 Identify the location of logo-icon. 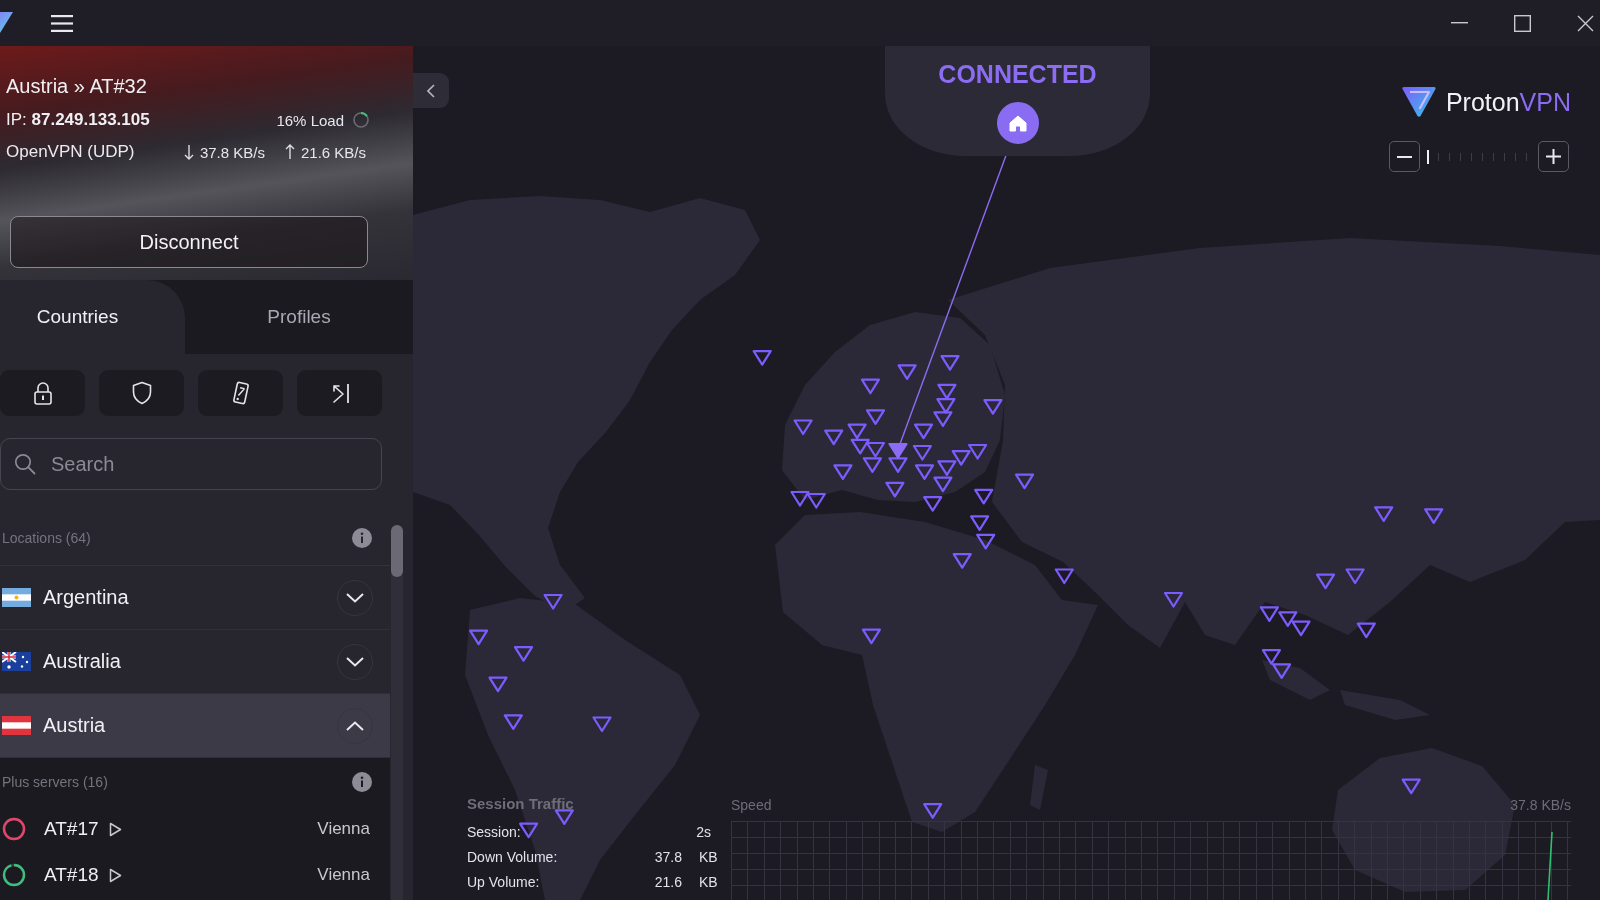
(1418, 102).